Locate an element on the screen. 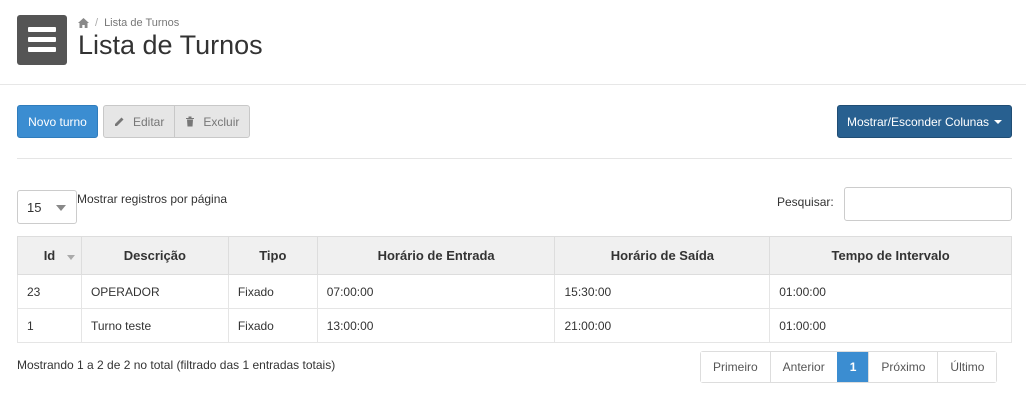 Image resolution: width=1026 pixels, height=400 pixels. column-header-type: Tipo is located at coordinates (272, 255).